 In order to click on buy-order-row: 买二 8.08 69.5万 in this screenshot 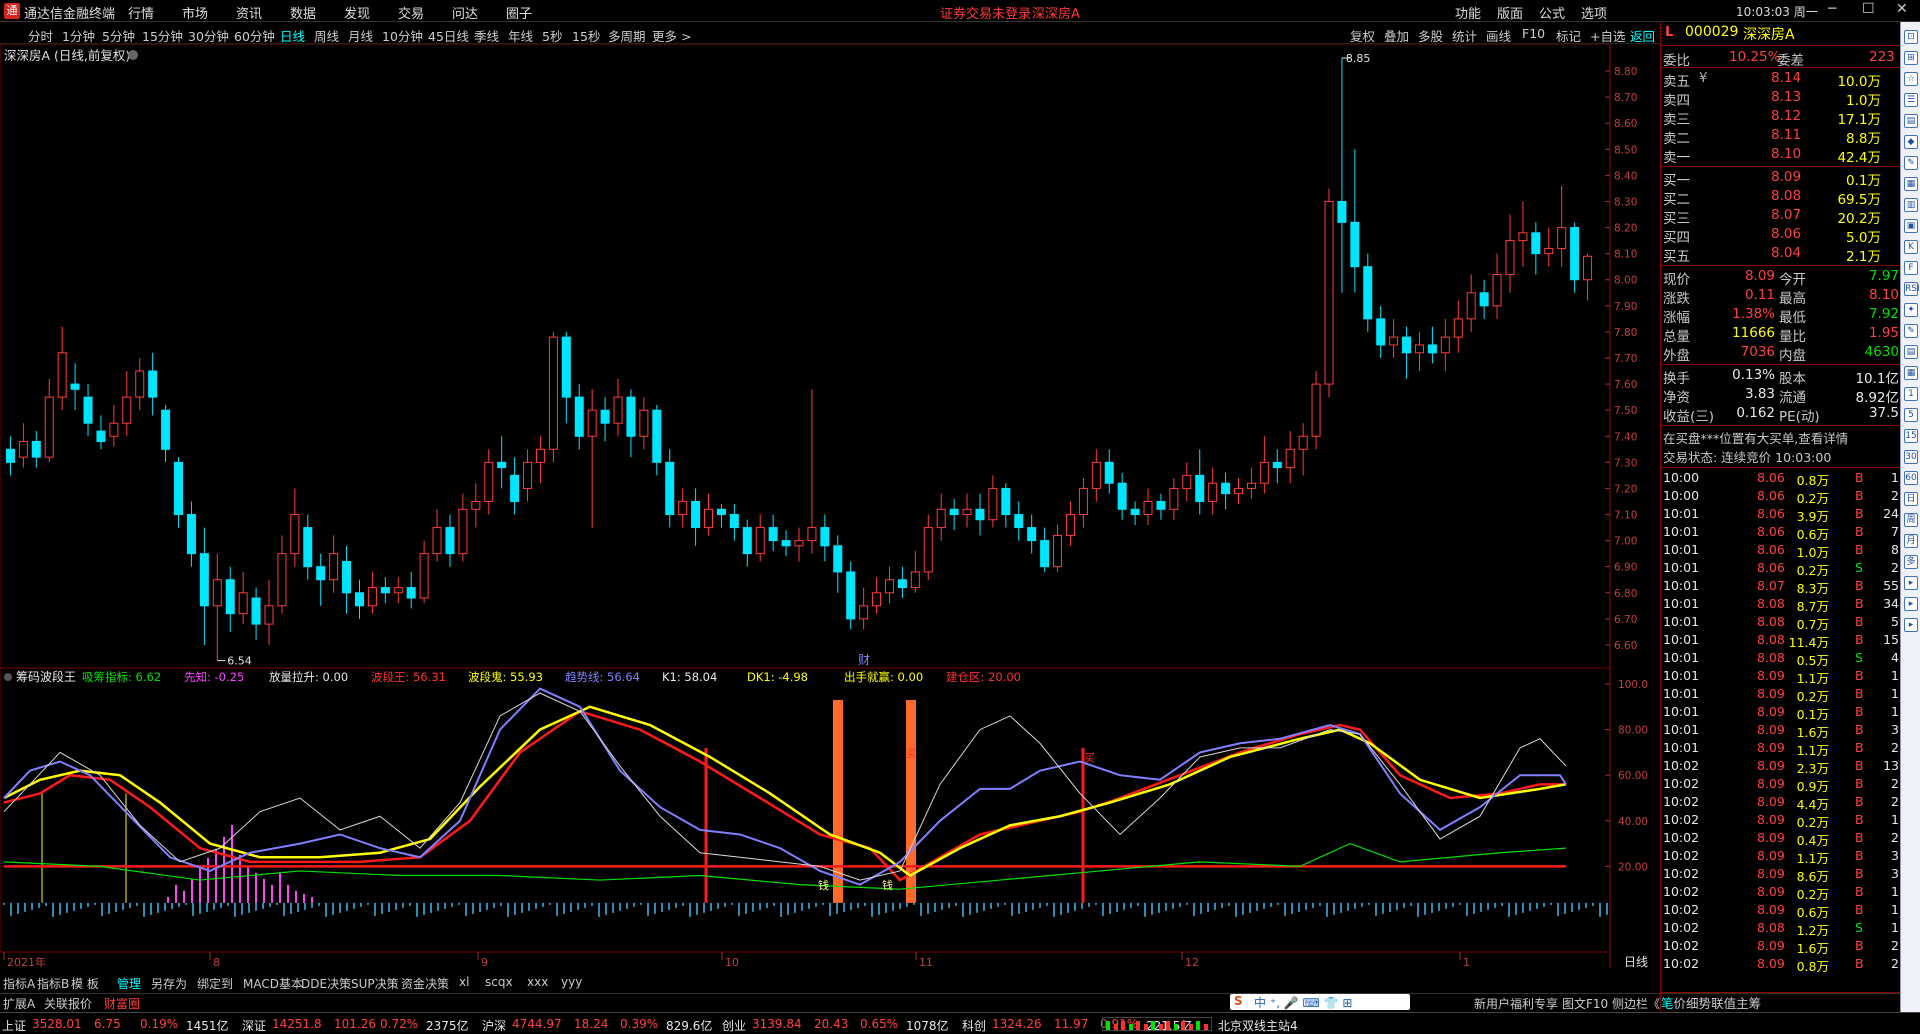, I will do `click(1781, 198)`.